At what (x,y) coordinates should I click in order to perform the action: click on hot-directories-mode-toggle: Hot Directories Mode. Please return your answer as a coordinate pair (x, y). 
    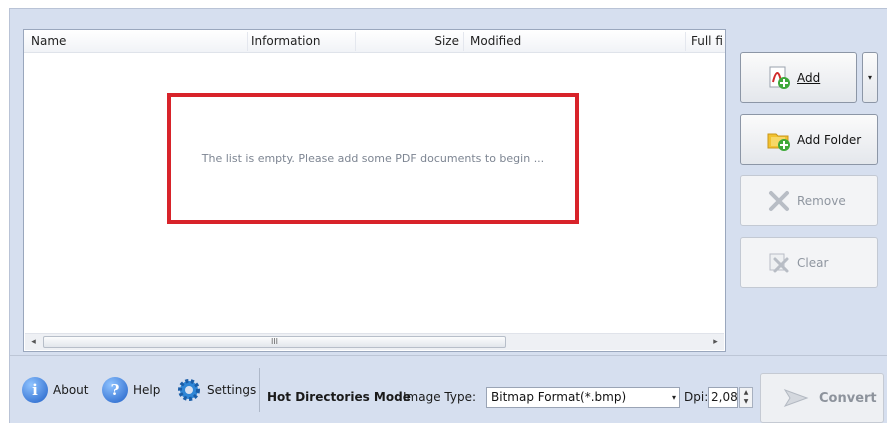
    Looking at the image, I should click on (339, 397).